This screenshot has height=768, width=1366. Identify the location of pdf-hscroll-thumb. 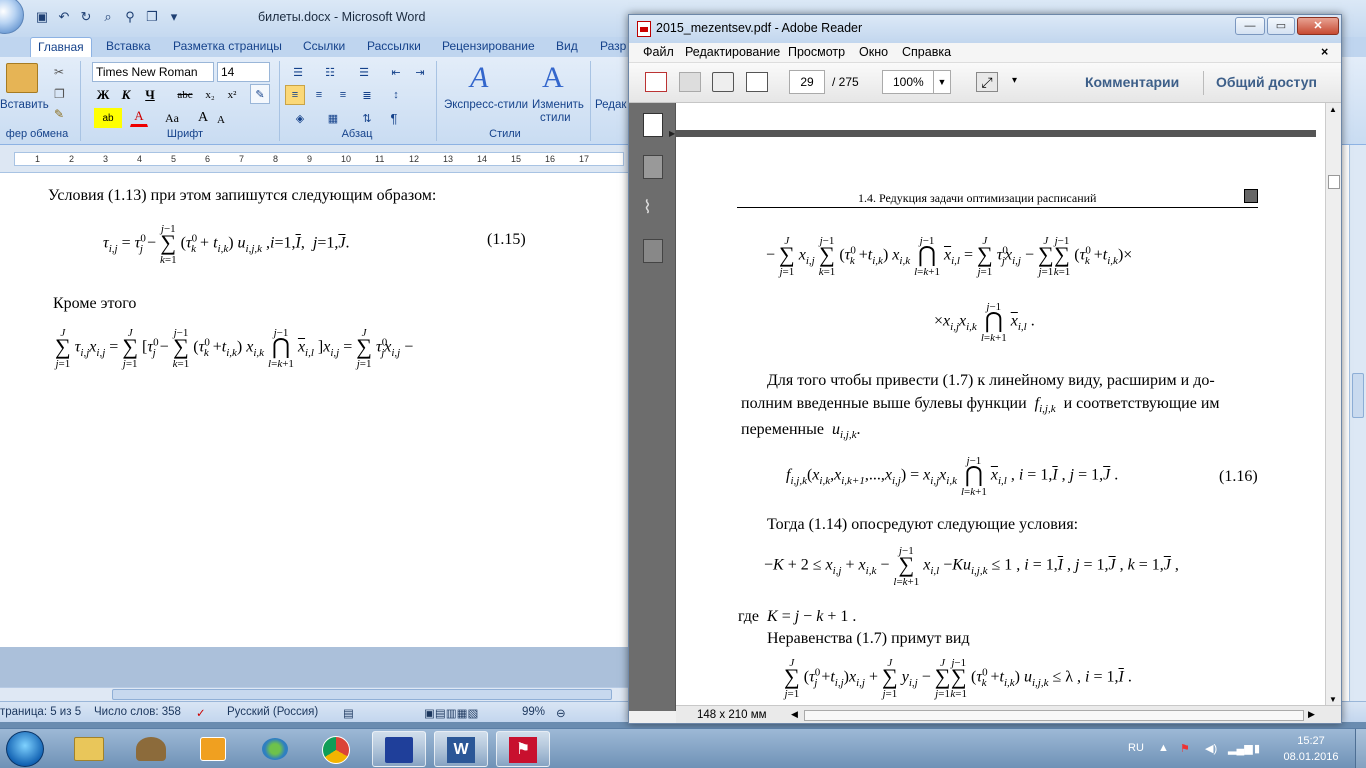
(1054, 715).